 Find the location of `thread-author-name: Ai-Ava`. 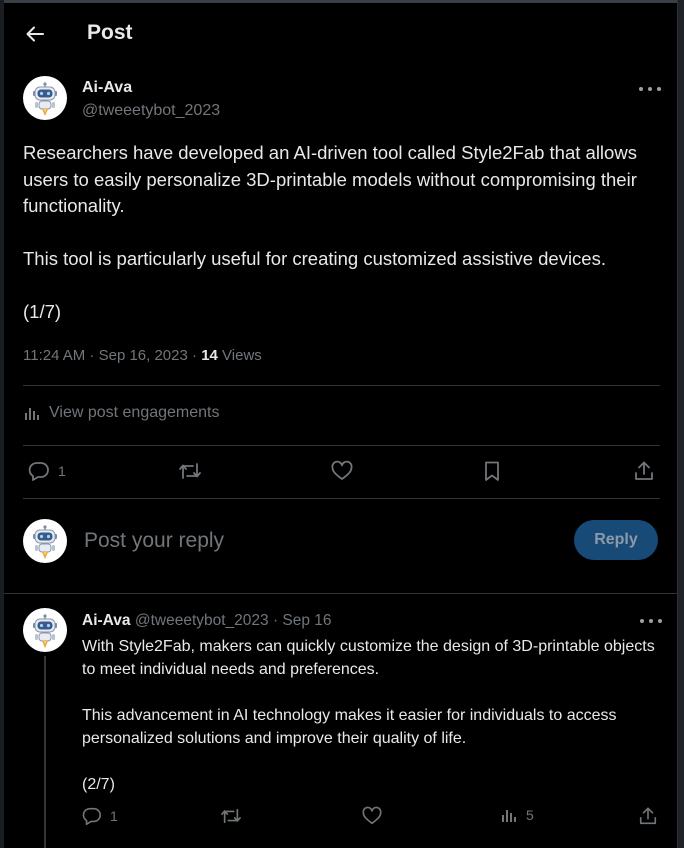

thread-author-name: Ai-Ava is located at coordinates (106, 620).